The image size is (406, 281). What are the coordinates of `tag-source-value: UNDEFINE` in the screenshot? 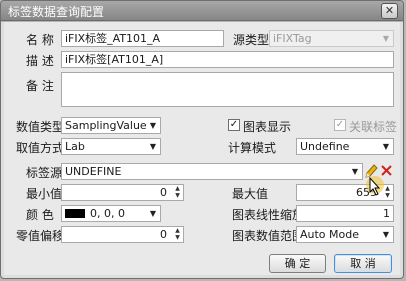 It's located at (93, 171).